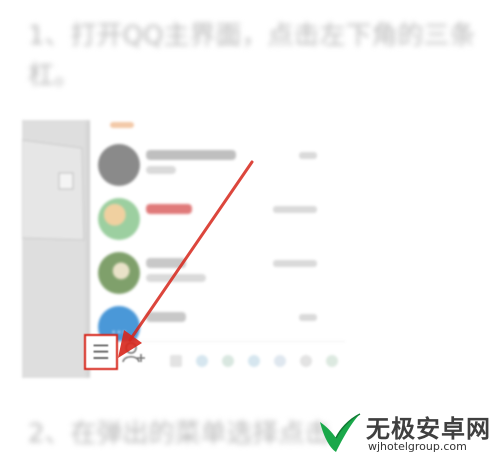  I want to click on phone-icon, so click(202, 361).